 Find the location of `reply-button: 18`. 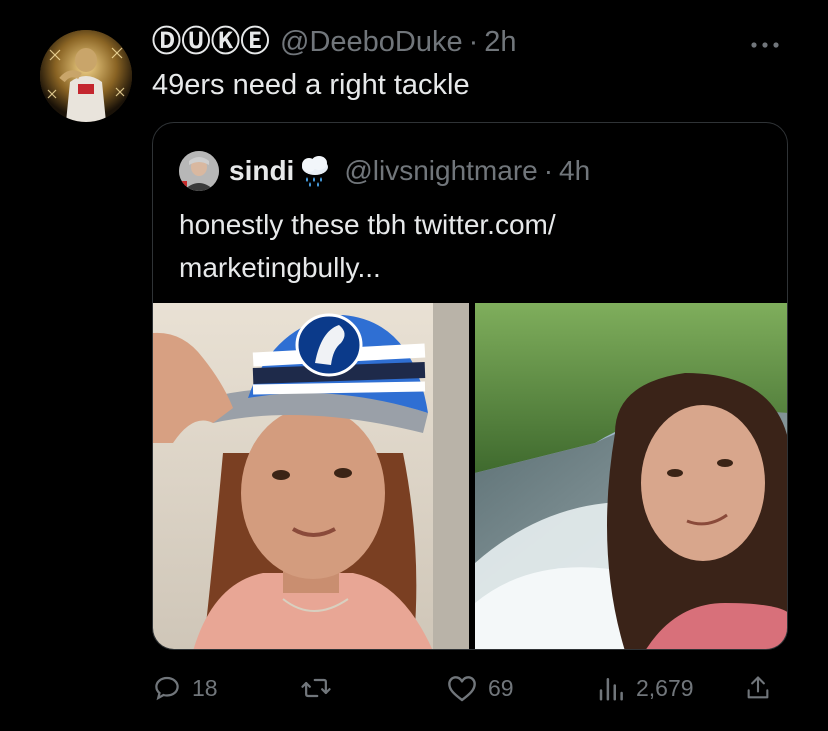

reply-button: 18 is located at coordinates (185, 688).